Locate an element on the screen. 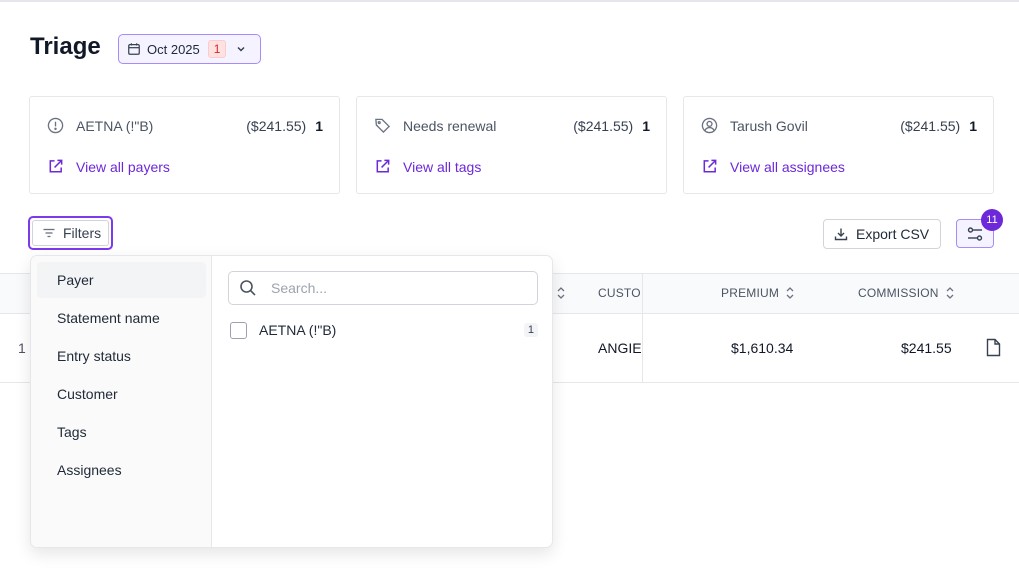  view-all-payers-link: View all payers is located at coordinates (108, 166).